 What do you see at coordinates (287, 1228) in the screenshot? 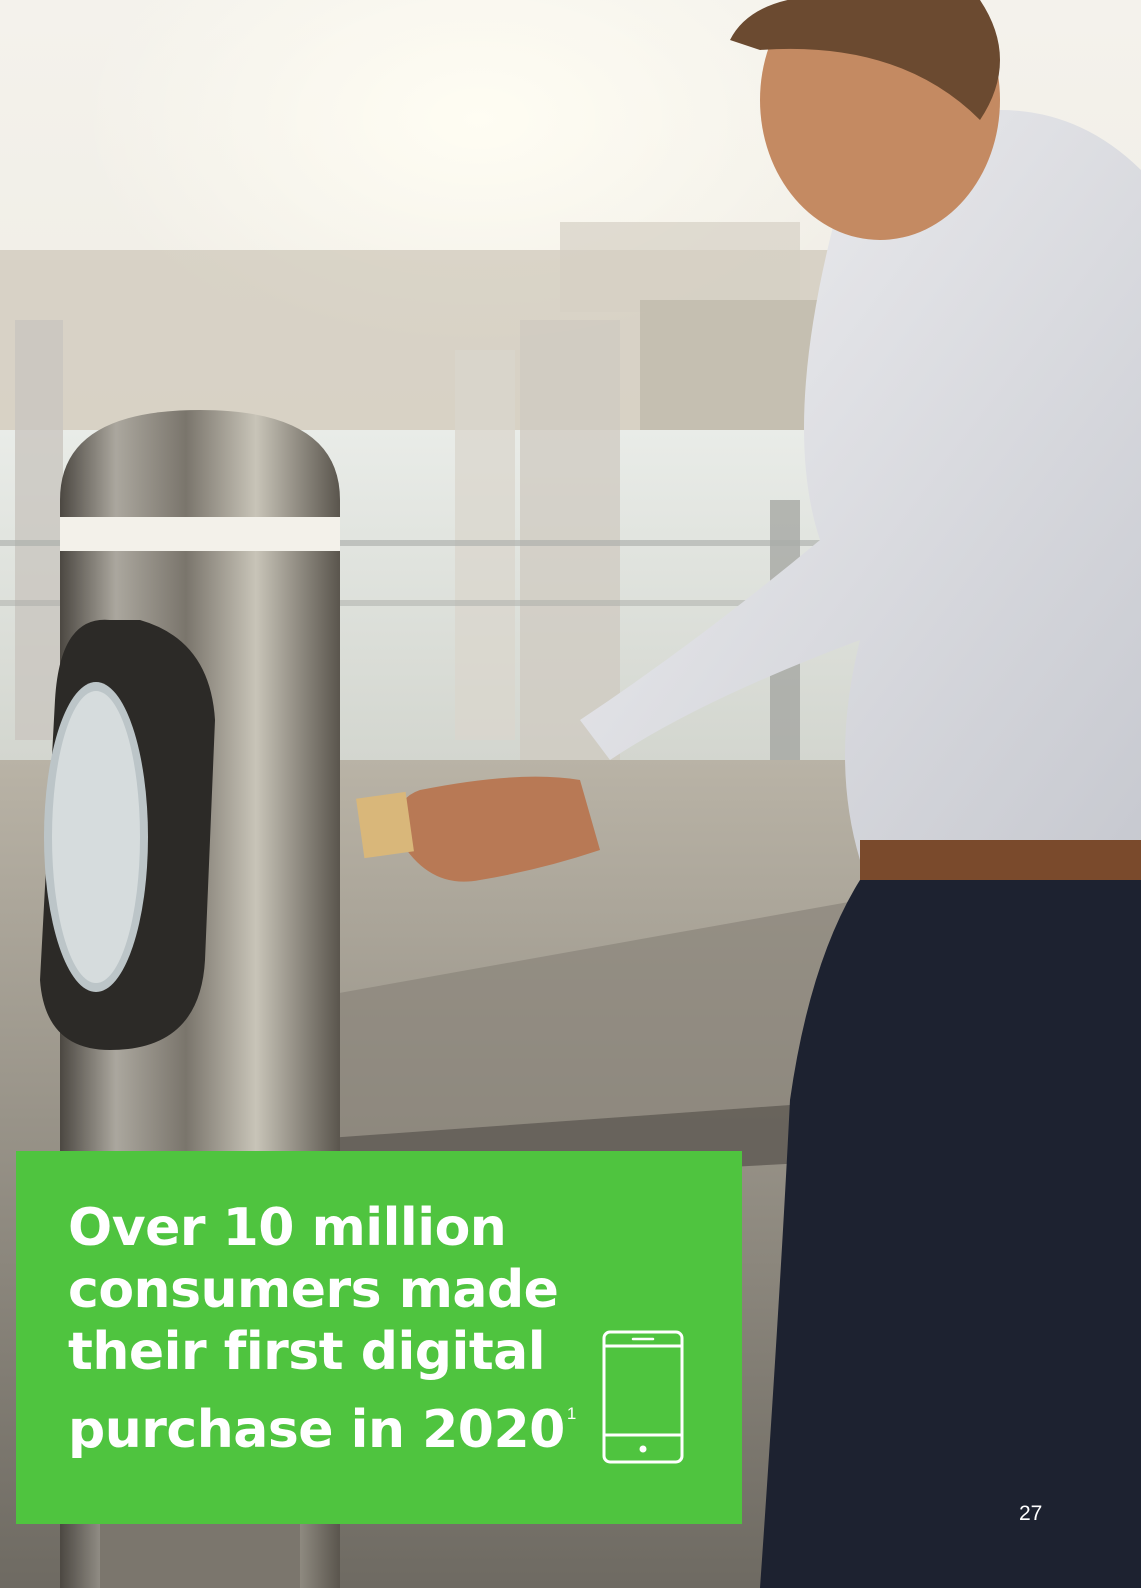
I see `headline-line: Over 10 million` at bounding box center [287, 1228].